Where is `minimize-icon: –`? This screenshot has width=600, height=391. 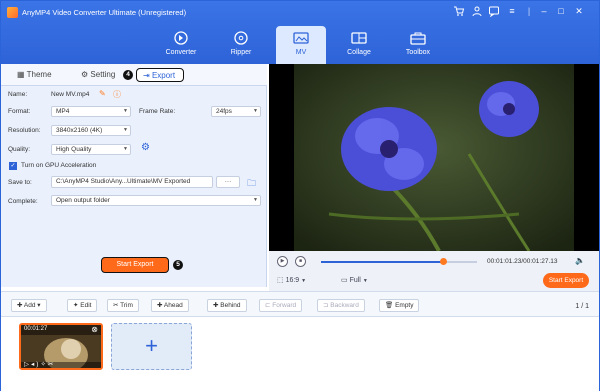 minimize-icon: – is located at coordinates (544, 11).